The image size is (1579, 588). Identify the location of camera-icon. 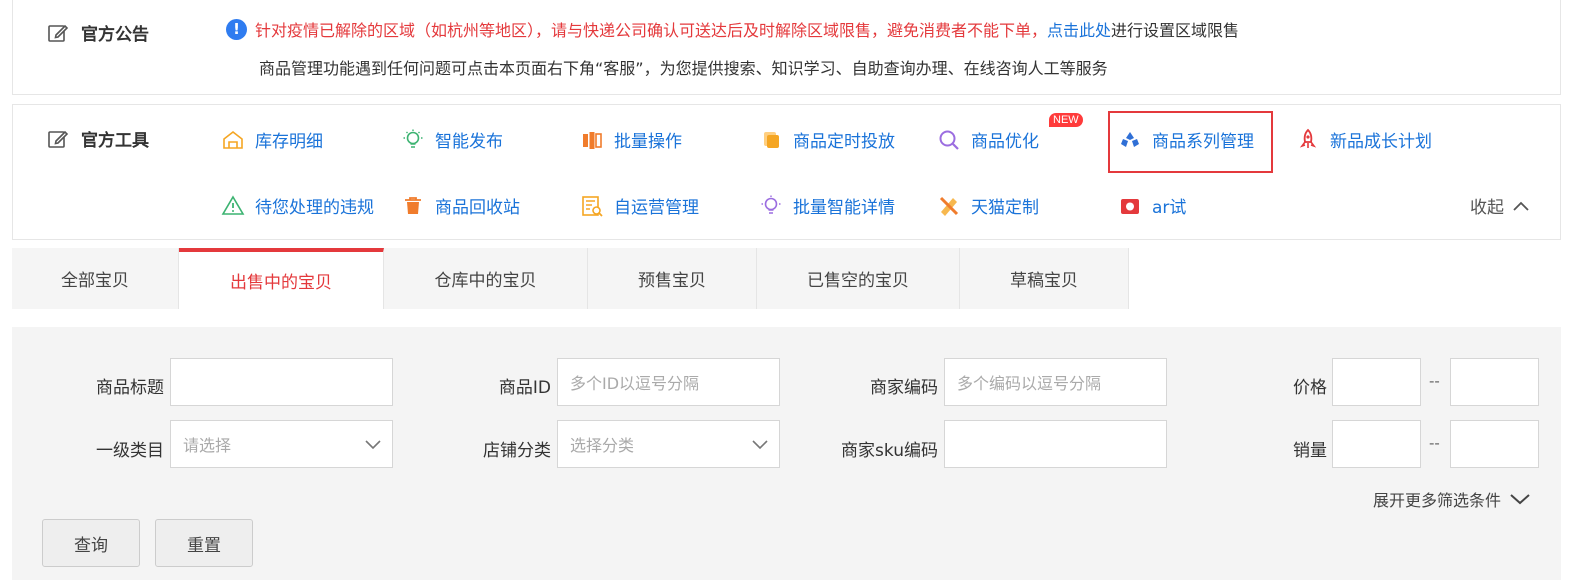
(1130, 206).